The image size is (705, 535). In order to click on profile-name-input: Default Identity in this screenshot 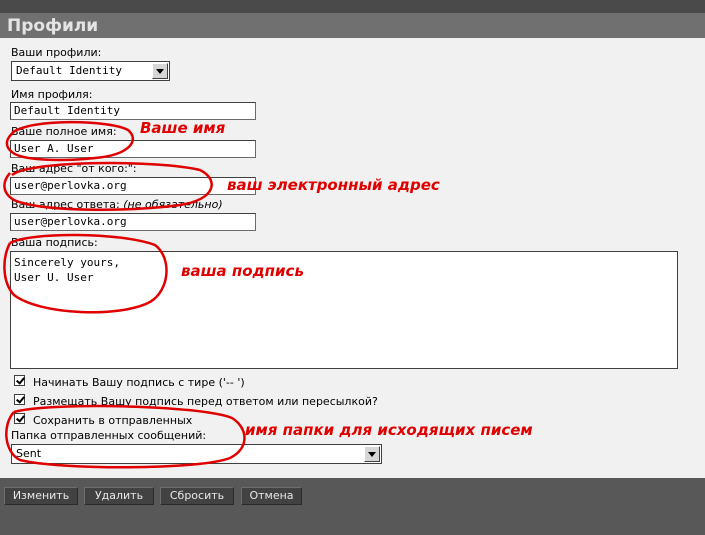, I will do `click(133, 111)`.